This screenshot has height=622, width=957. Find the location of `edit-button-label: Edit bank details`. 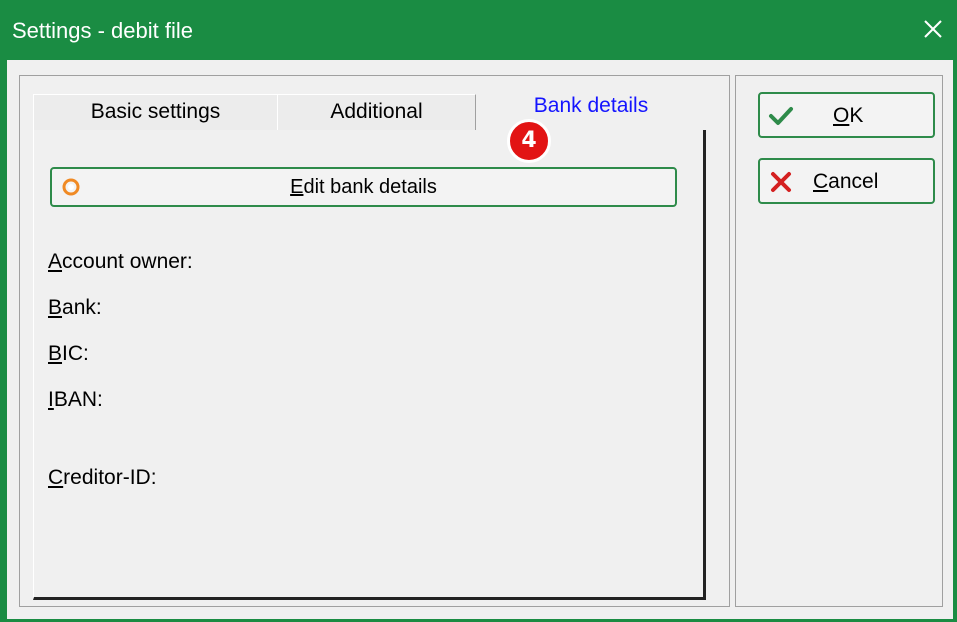

edit-button-label: Edit bank details is located at coordinates (363, 187).